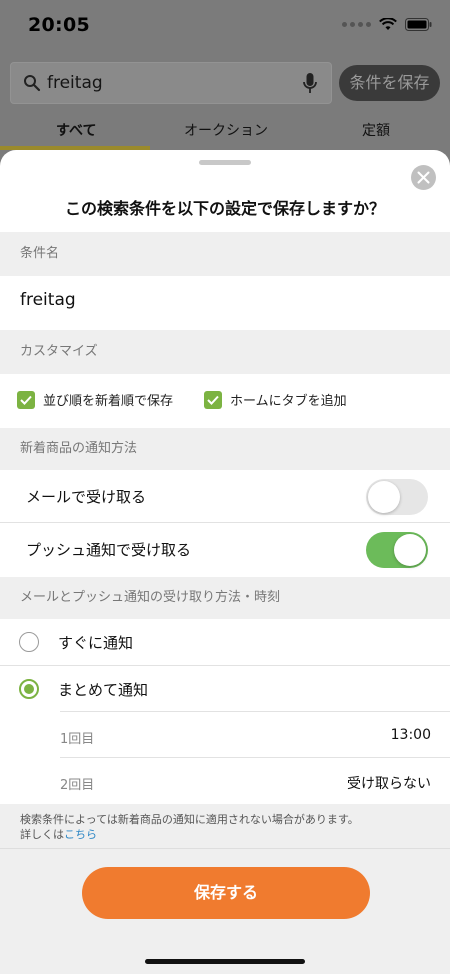 The width and height of the screenshot is (450, 974). I want to click on radio-notify-immediately: すぐに通知, so click(225, 642).